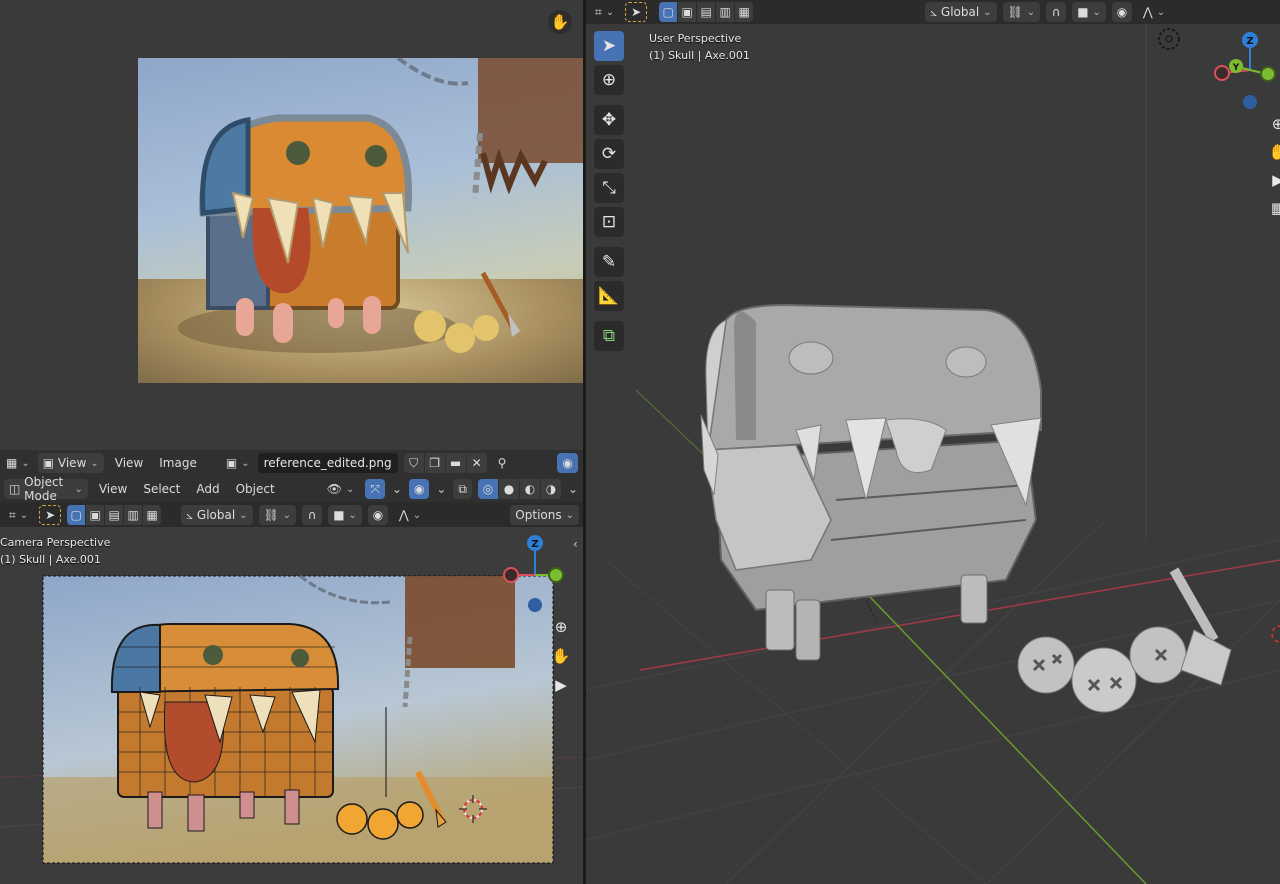 This screenshot has height=884, width=1280. I want to click on viewport-left-tool-header: ⌗ ➤ ▢ ▣ ▤ ▥ ▦ ⦣ Global ⛓ ∩ ■ ◉ ⋀ Options, so click(291, 515).